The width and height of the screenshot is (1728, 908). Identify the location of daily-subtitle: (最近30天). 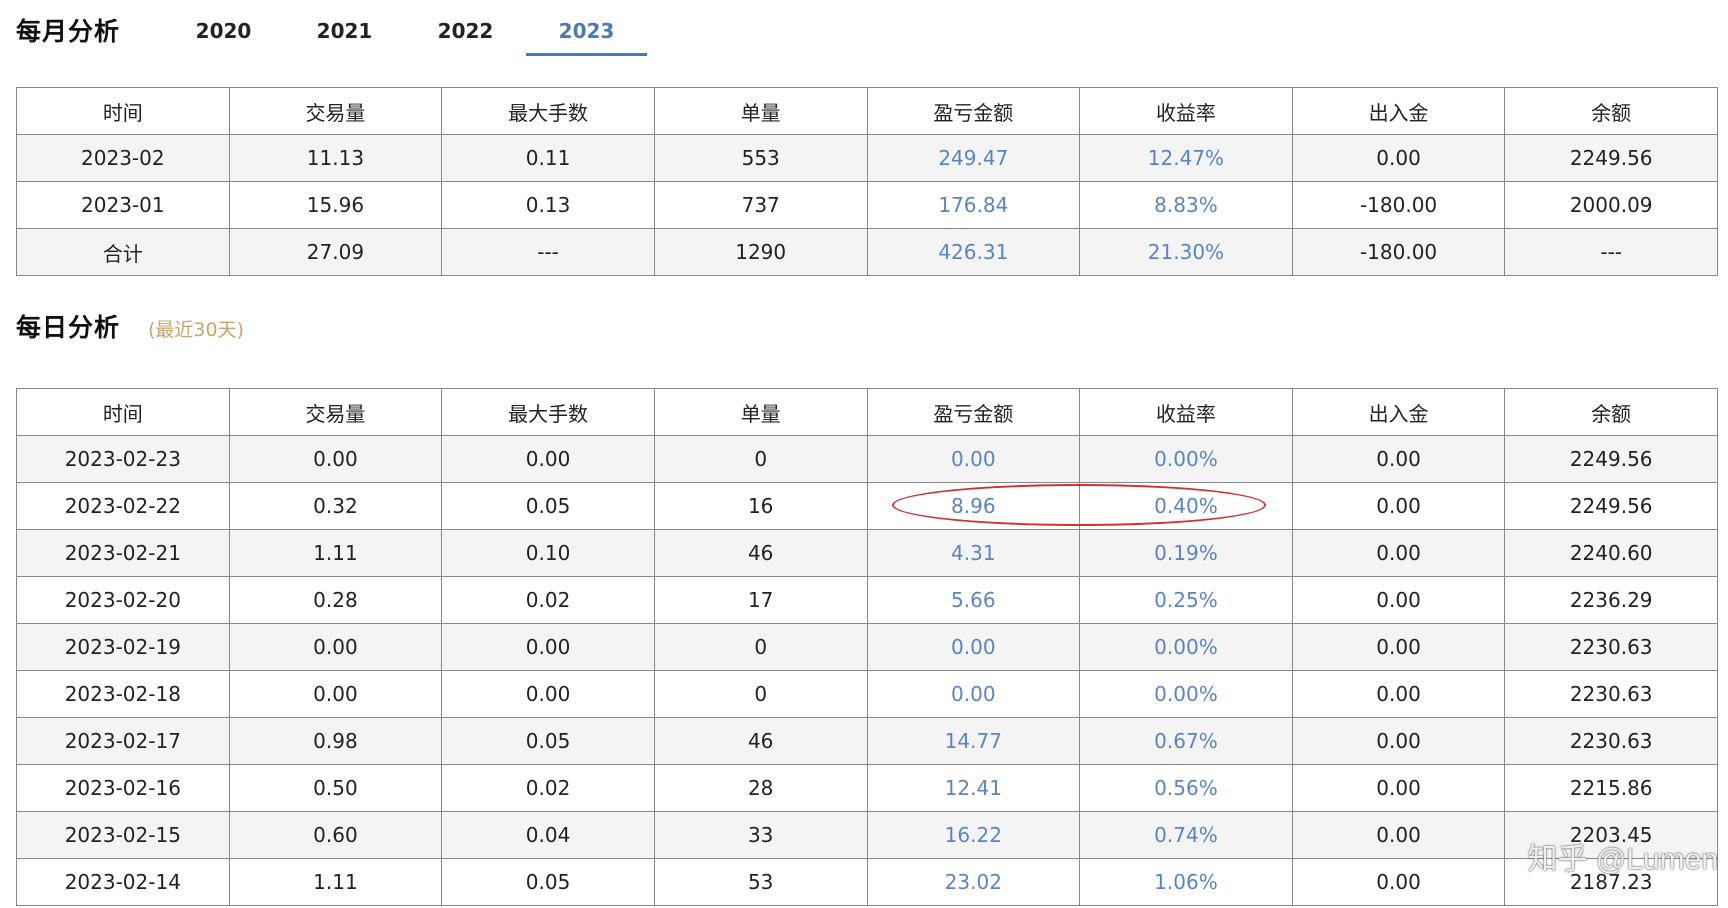
(196, 330).